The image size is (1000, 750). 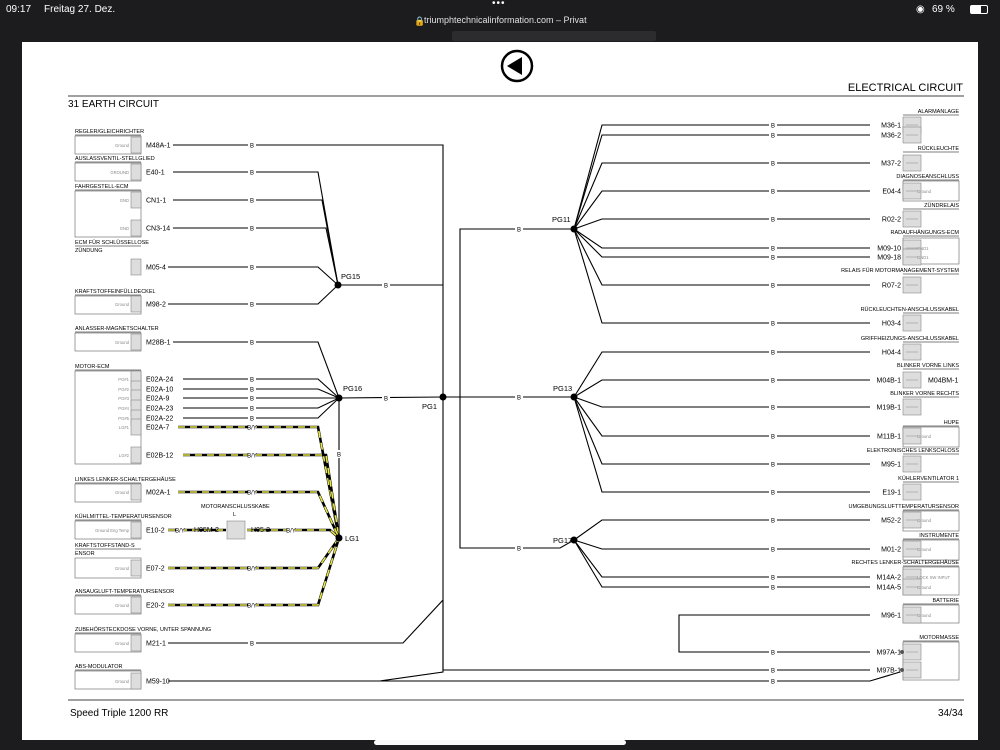 What do you see at coordinates (928, 478) in the screenshot?
I see `component-title: KÜHLERVENTILATOR 1` at bounding box center [928, 478].